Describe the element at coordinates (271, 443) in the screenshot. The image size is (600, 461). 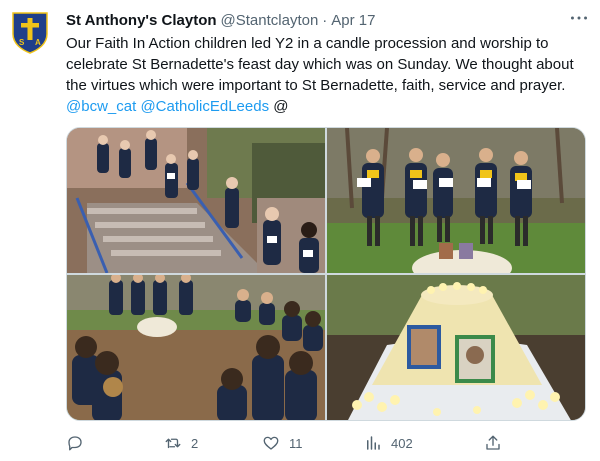
I see `heart-icon` at that location.